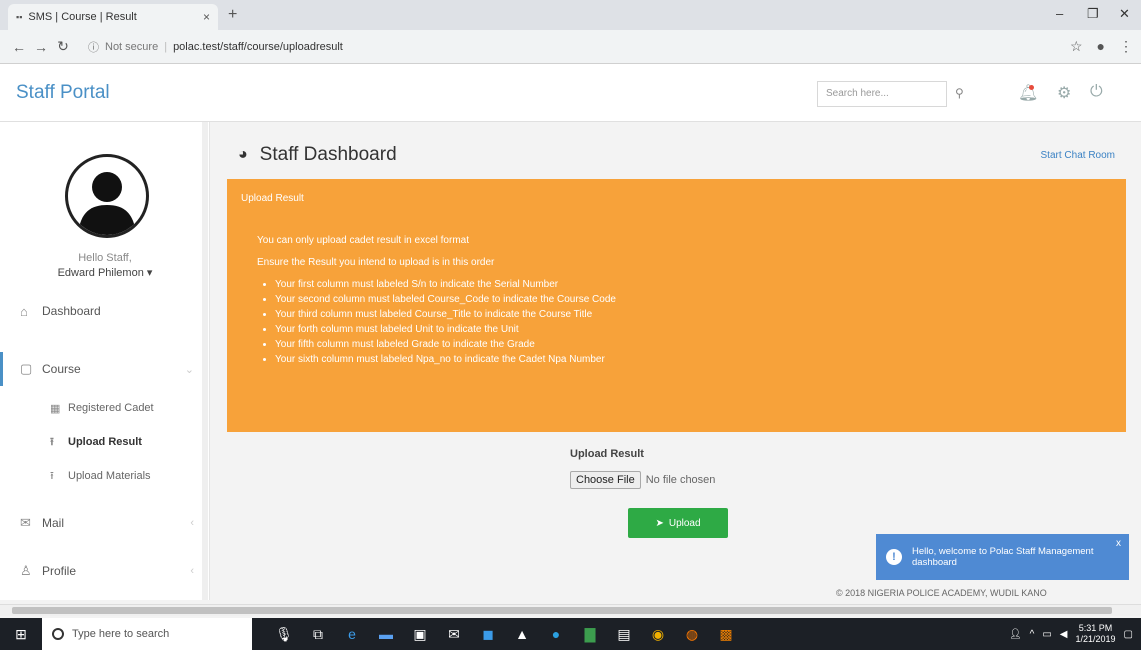 The image size is (1141, 650). What do you see at coordinates (318, 634) in the screenshot?
I see `task-view-icon: ⧉` at bounding box center [318, 634].